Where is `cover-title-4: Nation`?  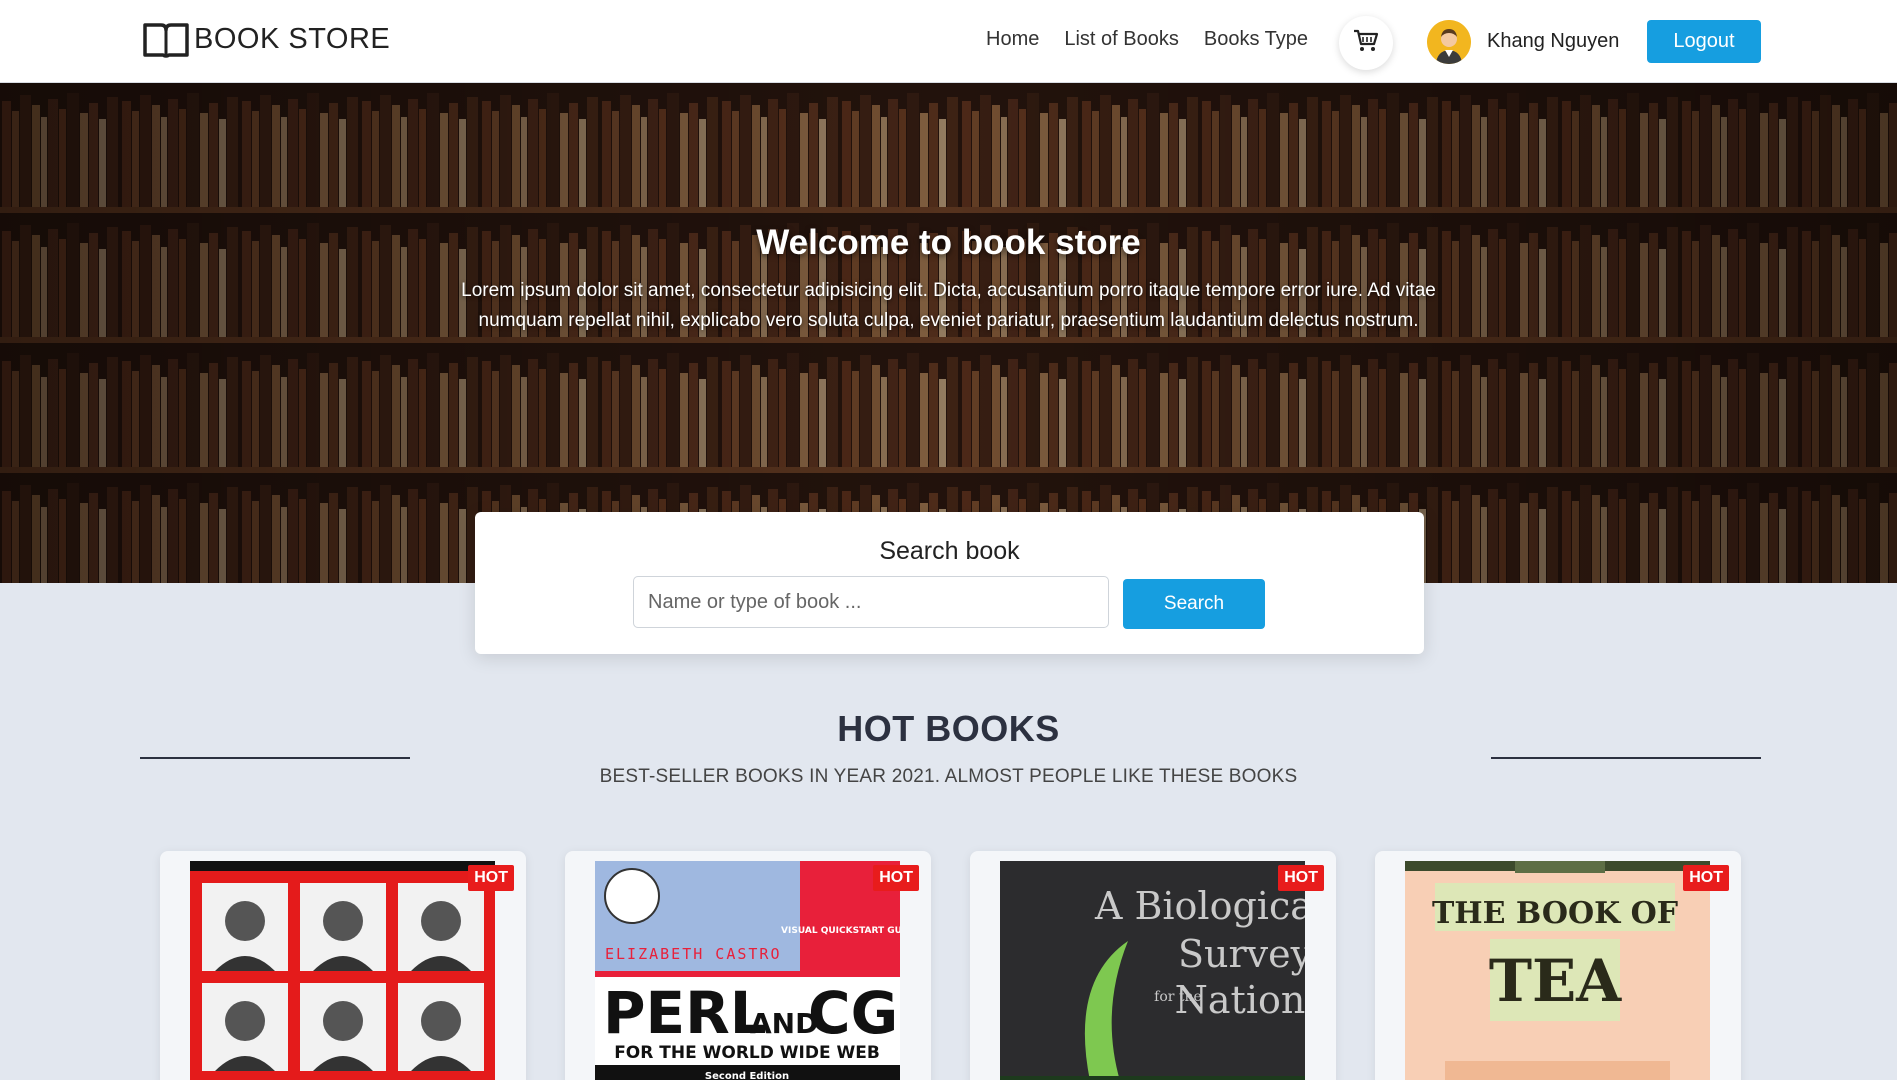
cover-title-4: Nation is located at coordinates (1240, 1000).